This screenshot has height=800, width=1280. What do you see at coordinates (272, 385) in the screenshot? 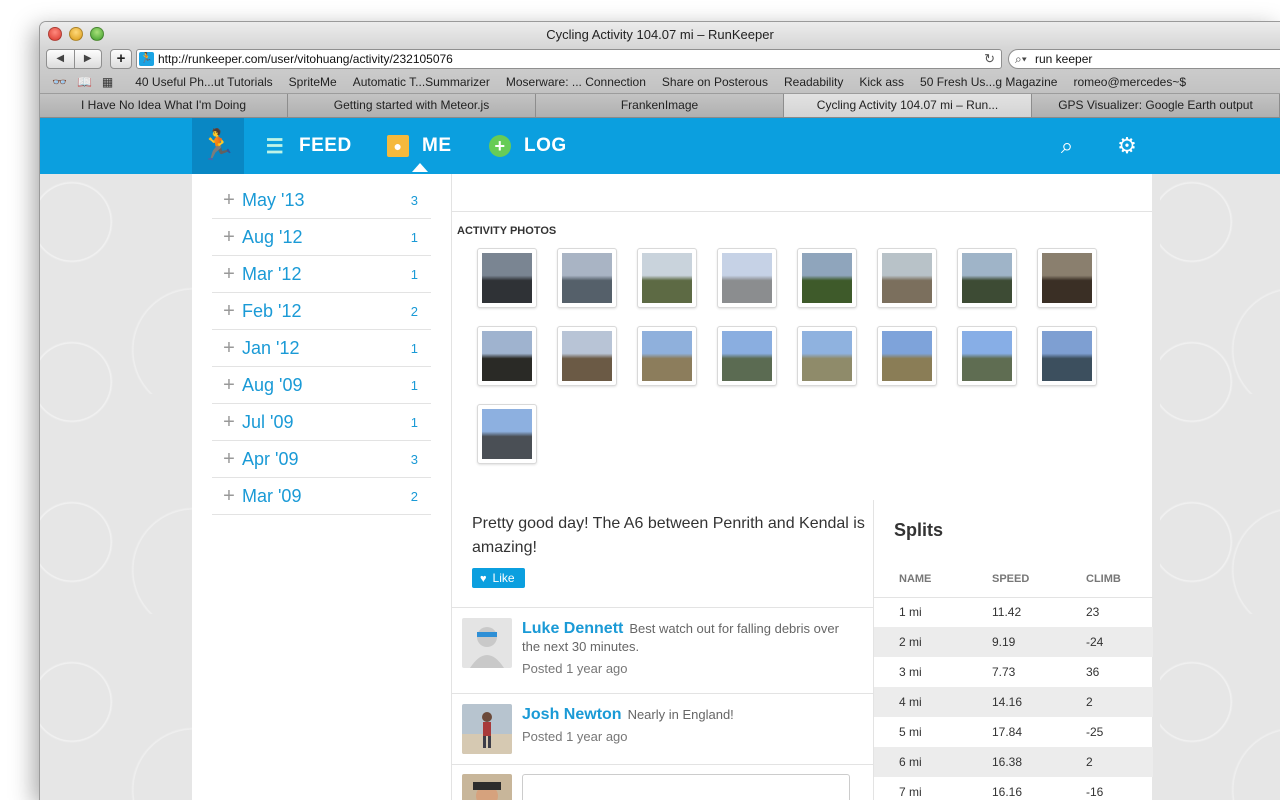
I see `month-label: Aug '09` at bounding box center [272, 385].